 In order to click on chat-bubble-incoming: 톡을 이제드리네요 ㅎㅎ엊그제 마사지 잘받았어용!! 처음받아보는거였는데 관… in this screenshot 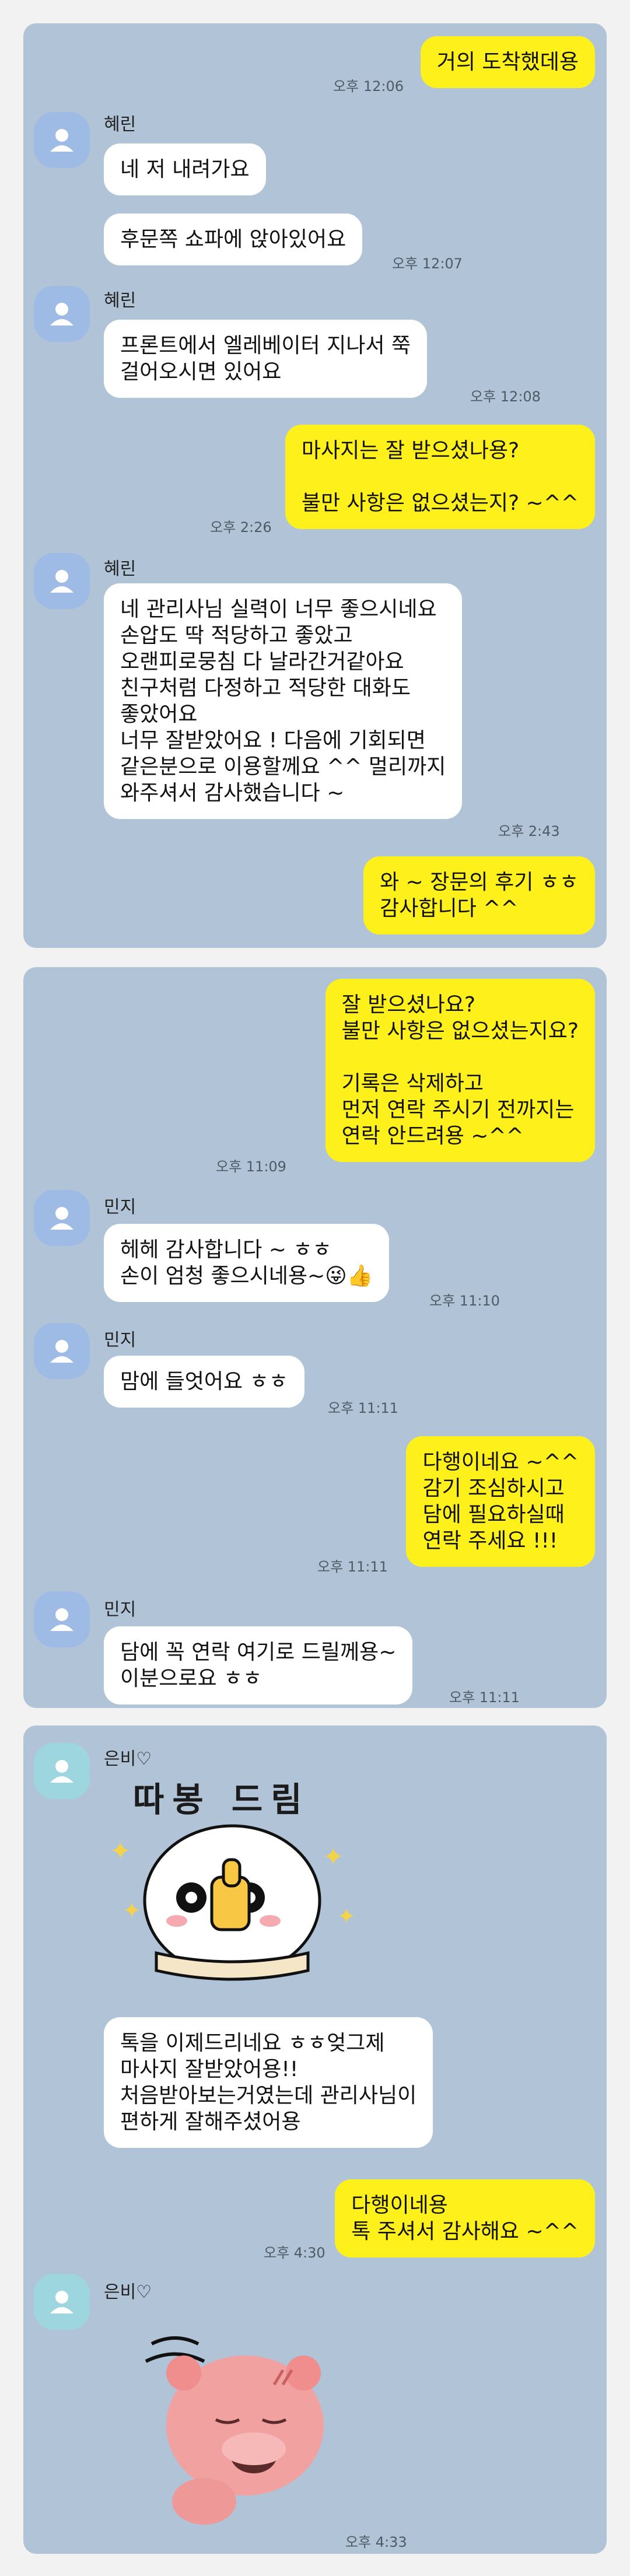, I will do `click(268, 2082)`.